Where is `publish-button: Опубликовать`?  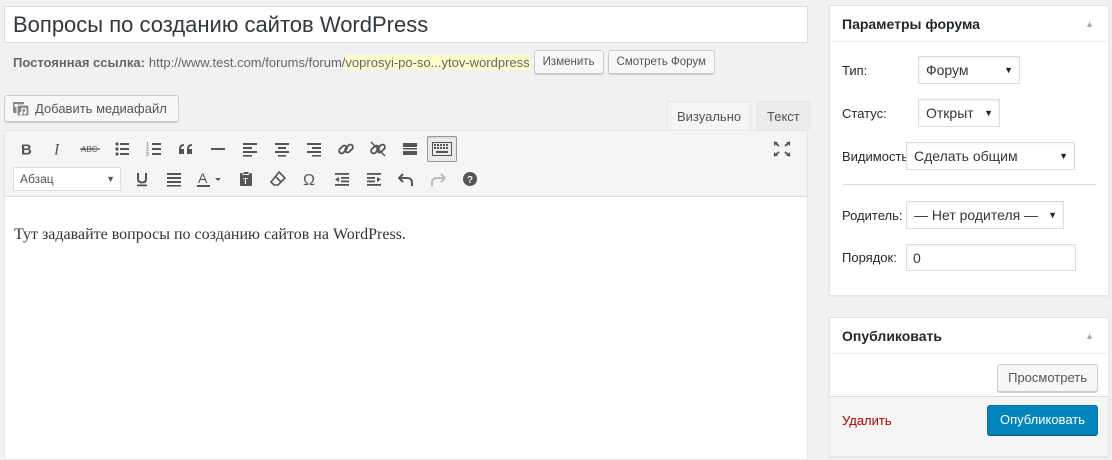 publish-button: Опубликовать is located at coordinates (1042, 420).